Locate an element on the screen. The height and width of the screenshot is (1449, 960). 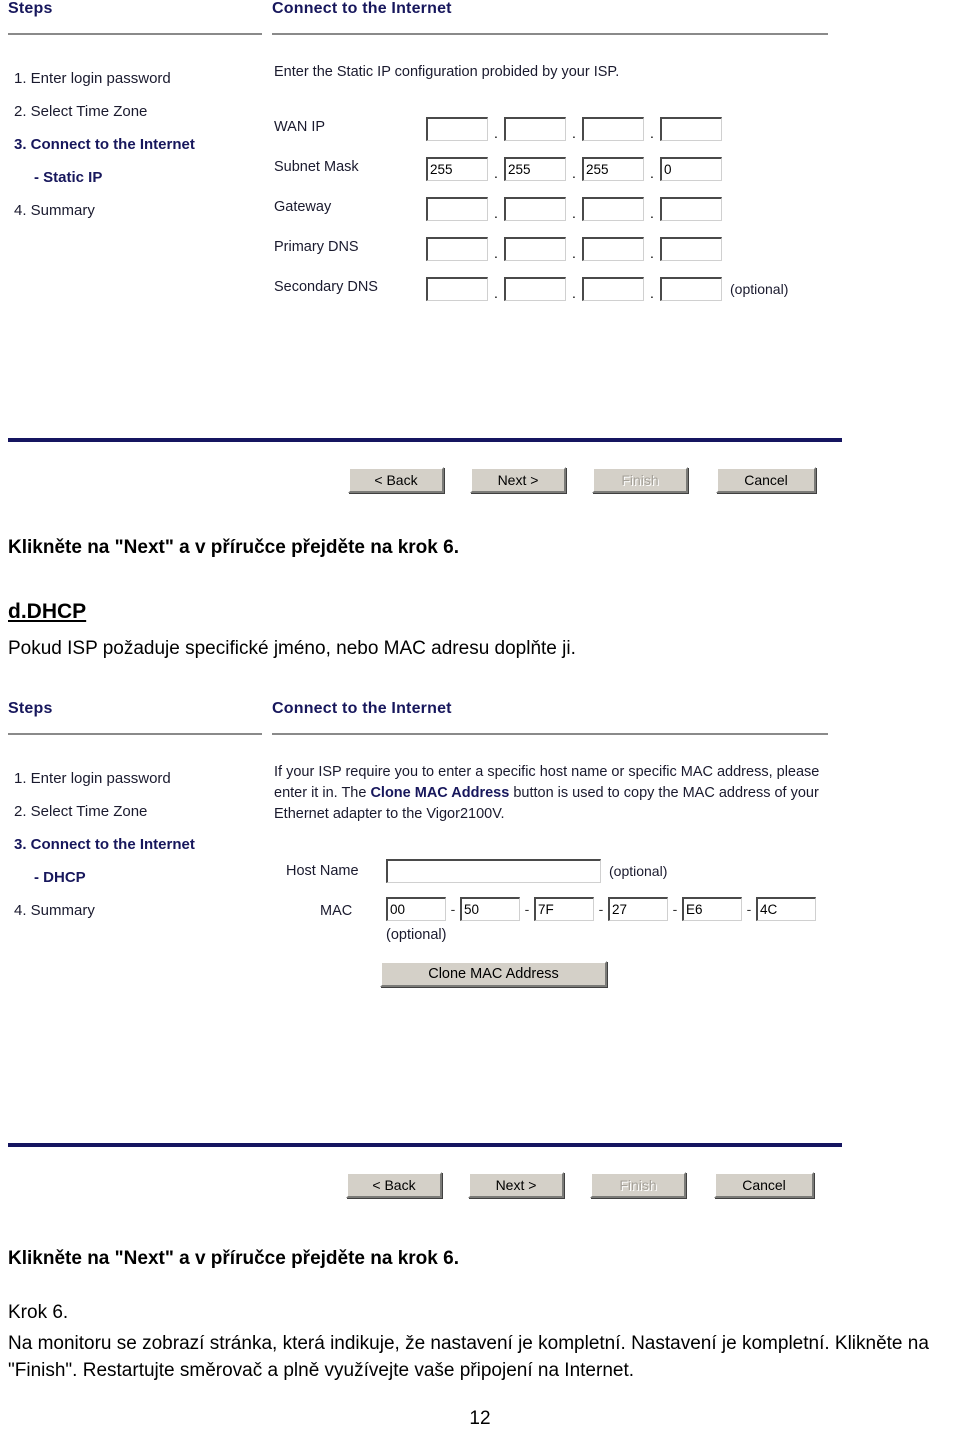
finish-button: Finish is located at coordinates (640, 480).